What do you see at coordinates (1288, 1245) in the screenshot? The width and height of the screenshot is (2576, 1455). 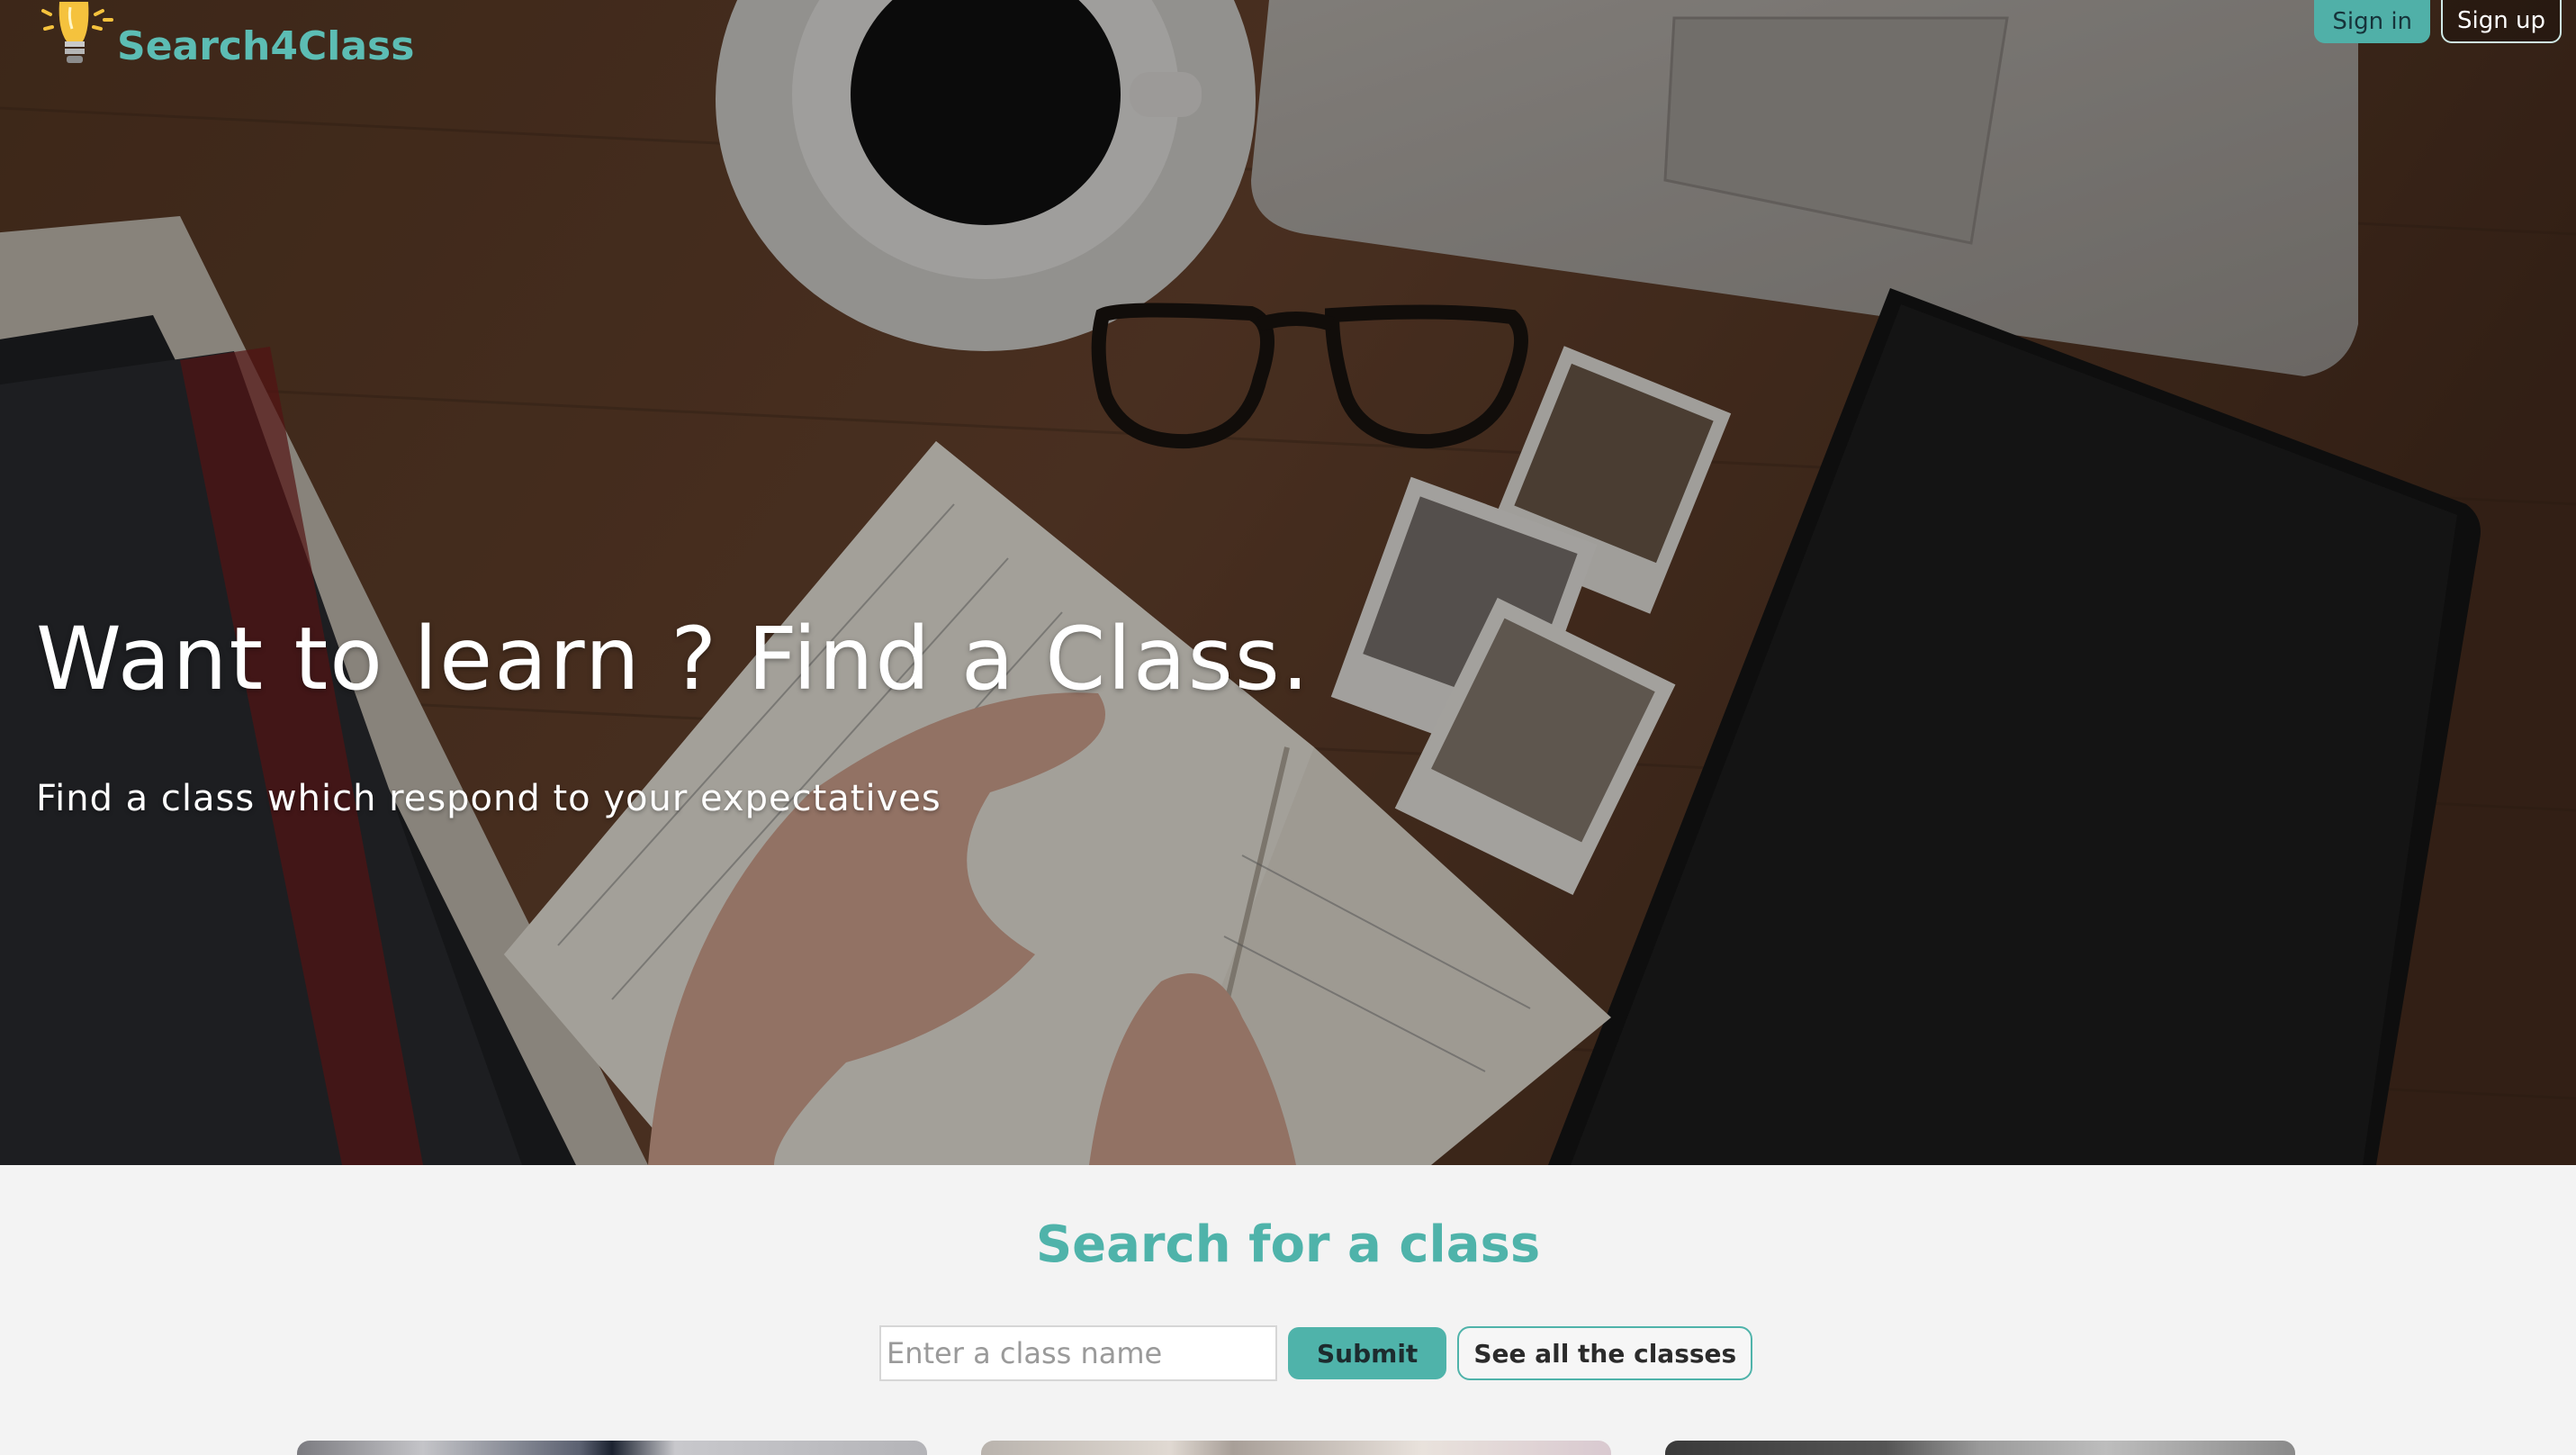 I see `search-title: Search for a class` at bounding box center [1288, 1245].